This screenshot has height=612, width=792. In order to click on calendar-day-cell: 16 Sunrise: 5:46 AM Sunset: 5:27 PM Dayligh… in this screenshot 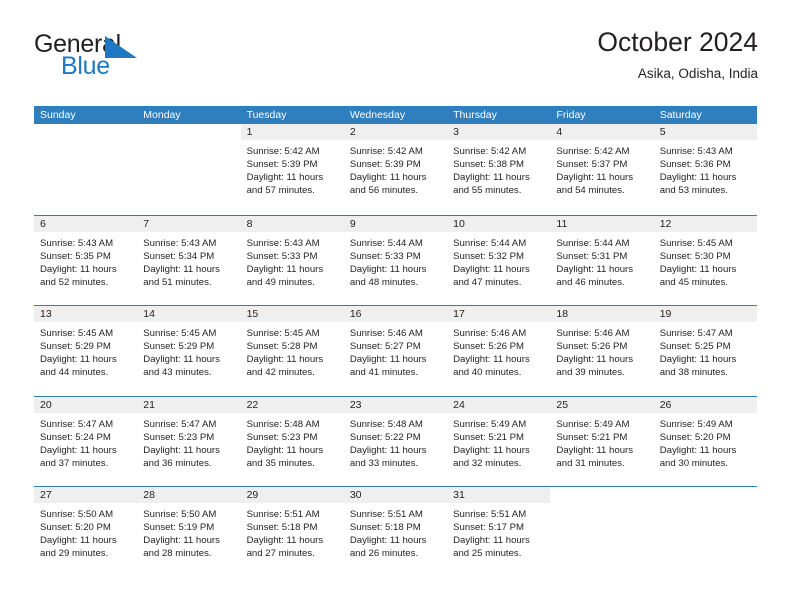, I will do `click(395, 351)`.